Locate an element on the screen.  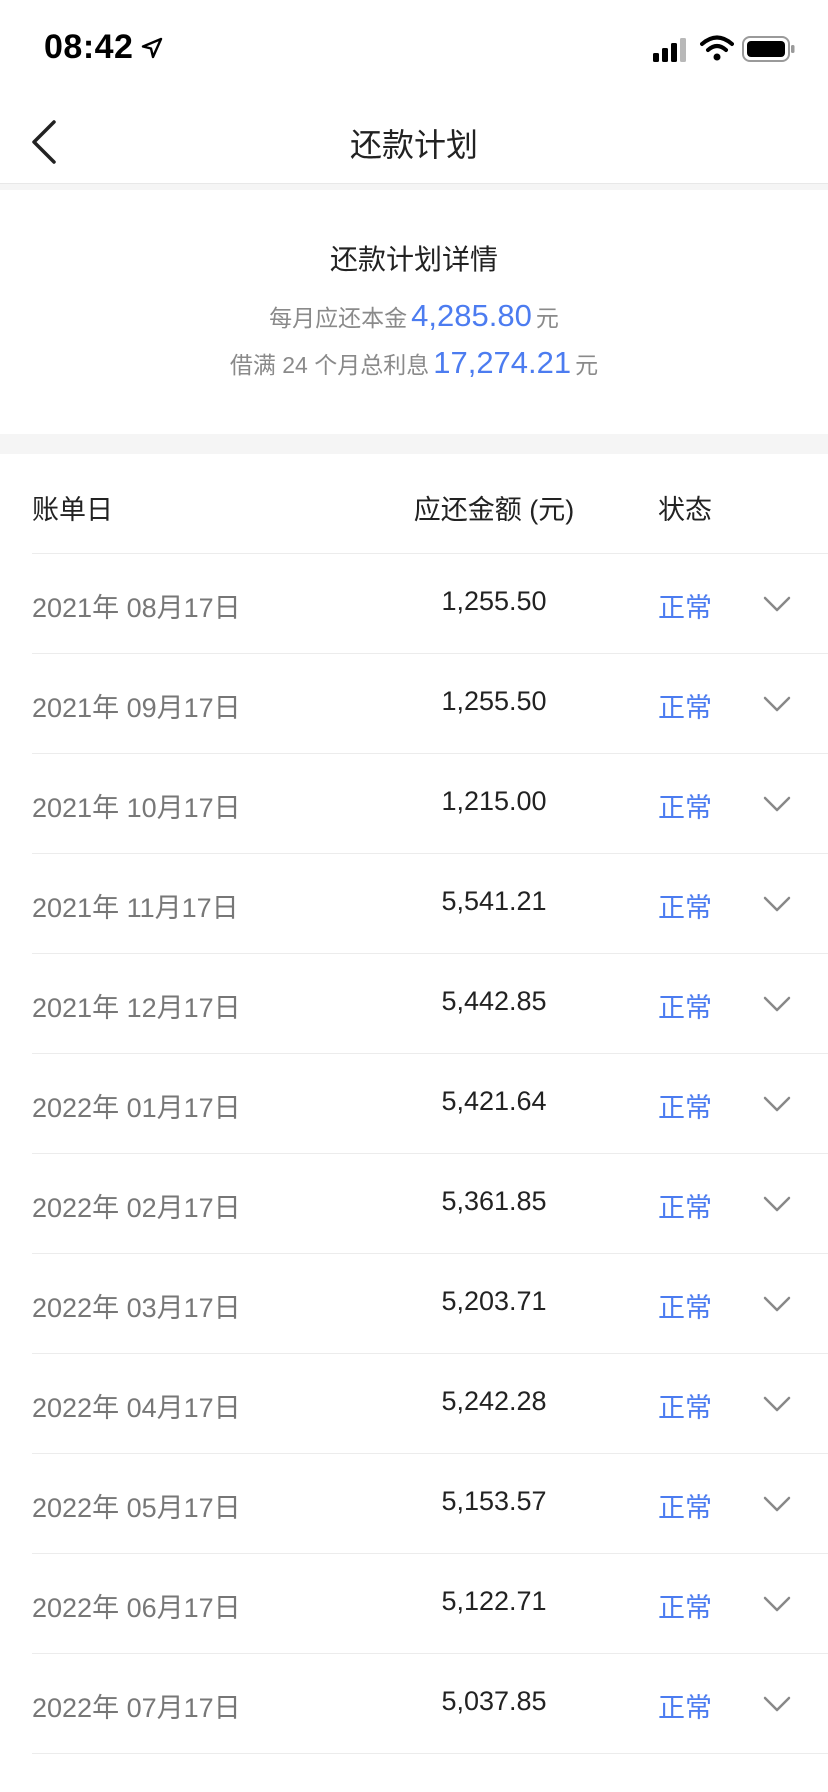
table-row: 2021年 10月17日 1,215.00 正常 is located at coordinates (430, 804).